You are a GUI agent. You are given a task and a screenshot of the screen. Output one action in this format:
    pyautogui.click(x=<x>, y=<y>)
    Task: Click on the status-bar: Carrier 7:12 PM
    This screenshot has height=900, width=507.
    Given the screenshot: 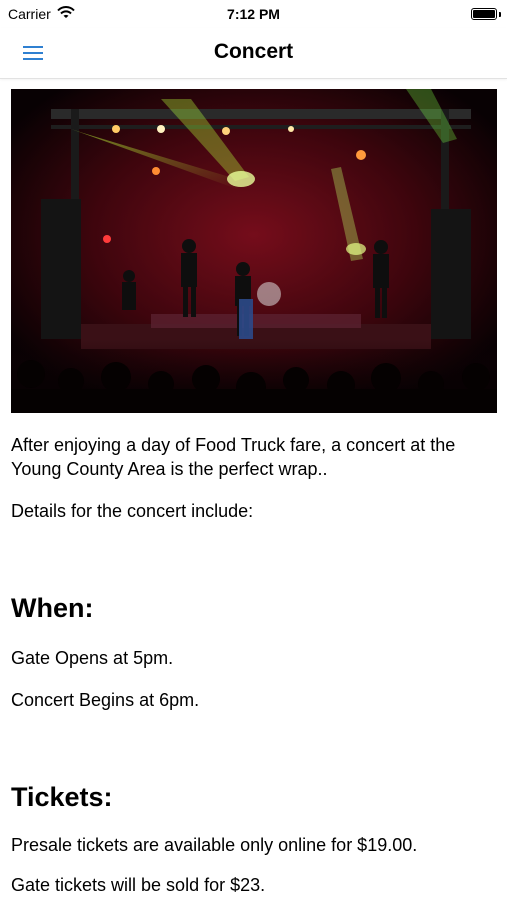 What is the action you would take?
    pyautogui.click(x=253, y=14)
    